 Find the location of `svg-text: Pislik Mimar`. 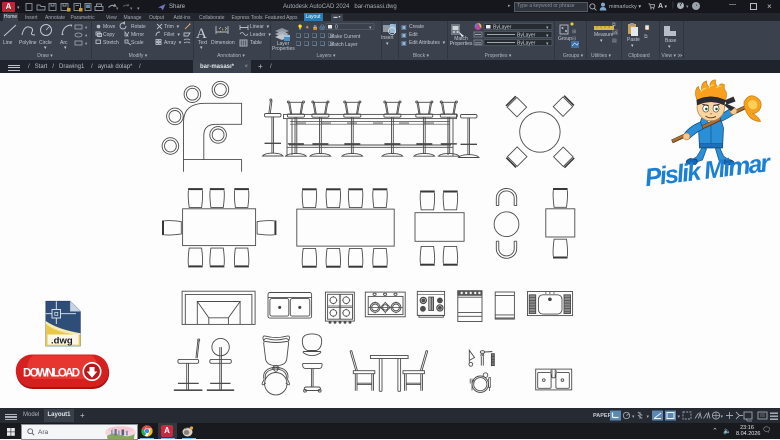

svg-text: Pislik Mimar is located at coordinates (708, 170).